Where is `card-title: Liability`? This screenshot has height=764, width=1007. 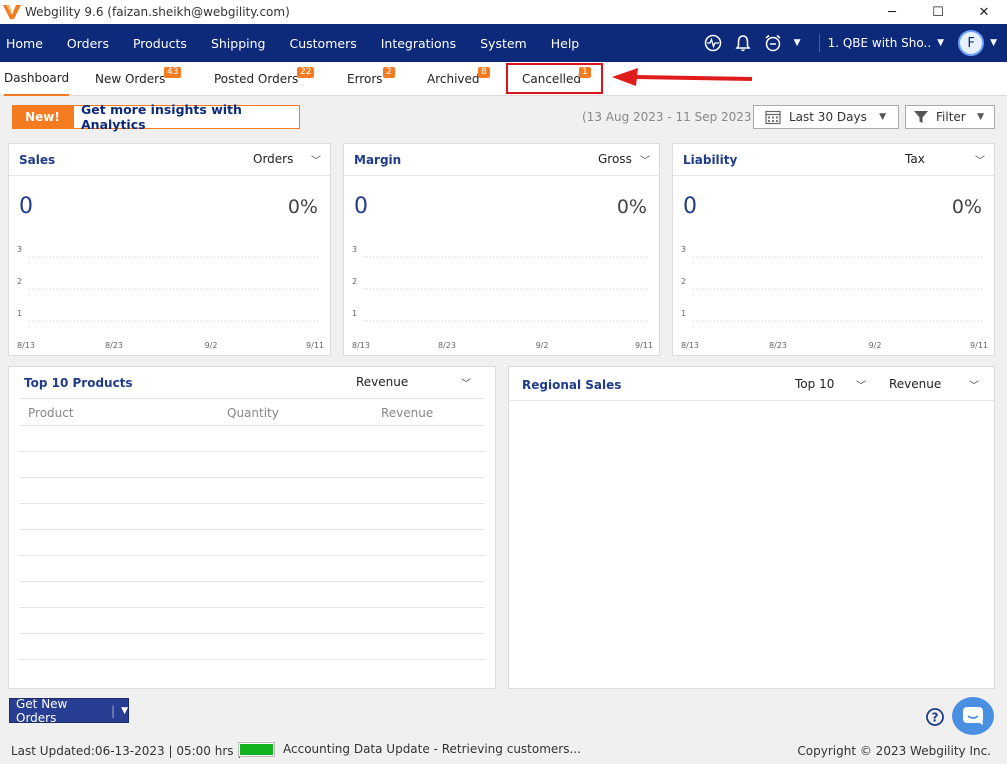
card-title: Liability is located at coordinates (710, 160).